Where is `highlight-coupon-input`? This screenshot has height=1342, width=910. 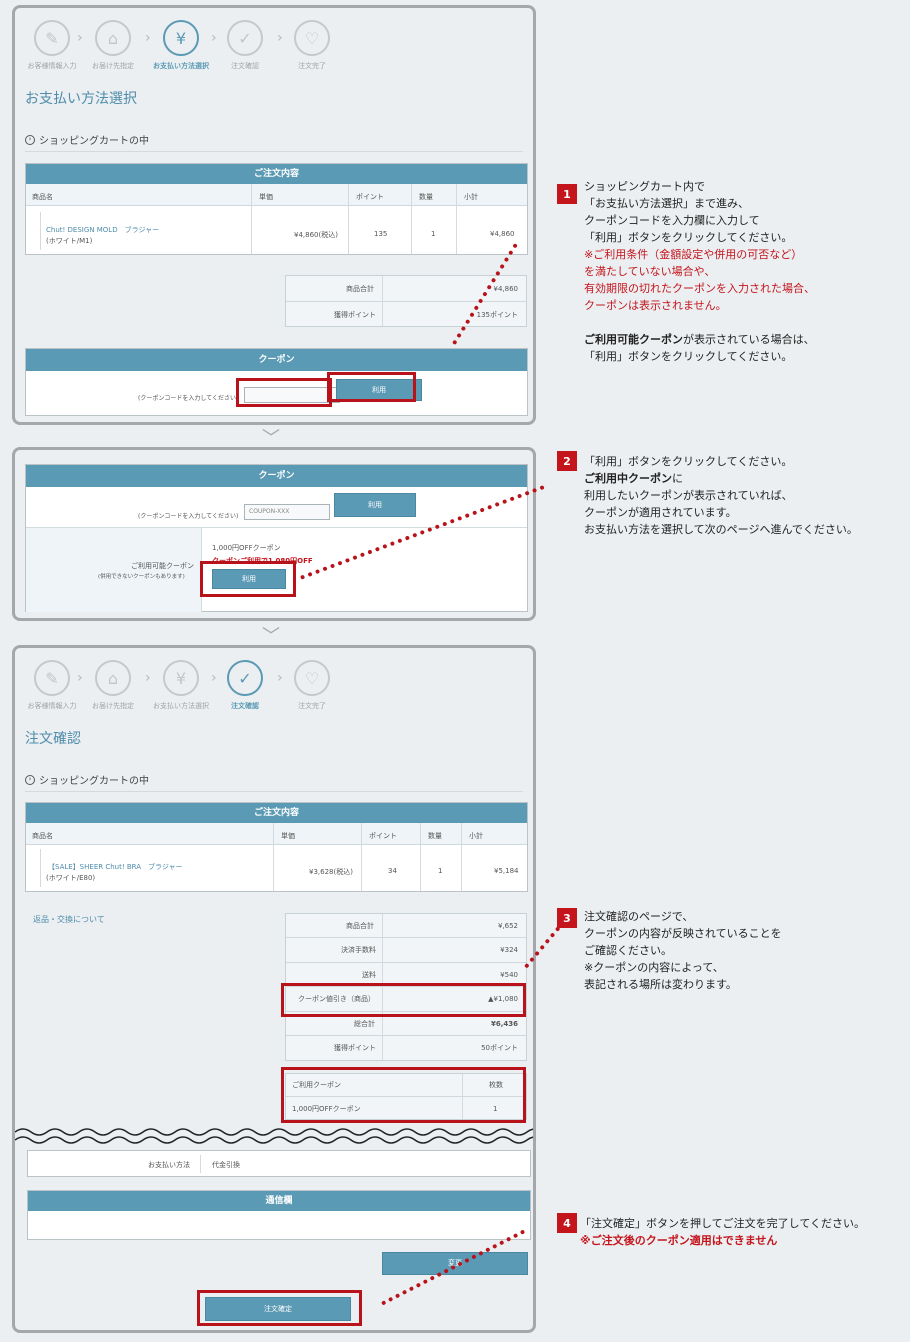
highlight-coupon-input is located at coordinates (284, 392).